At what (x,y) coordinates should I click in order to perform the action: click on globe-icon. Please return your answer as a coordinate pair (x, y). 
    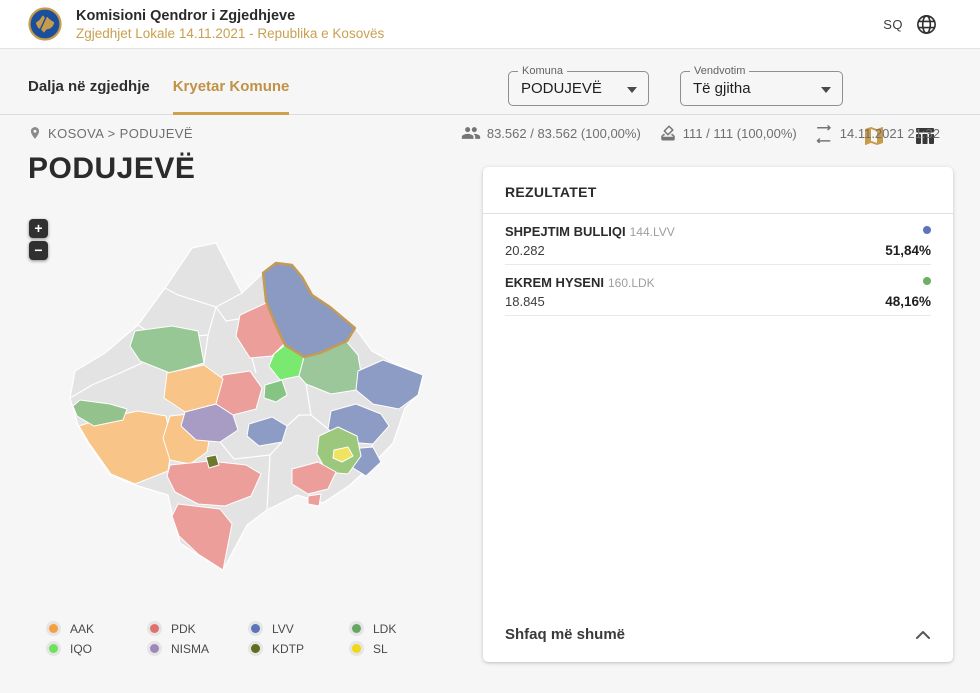
    Looking at the image, I should click on (926, 24).